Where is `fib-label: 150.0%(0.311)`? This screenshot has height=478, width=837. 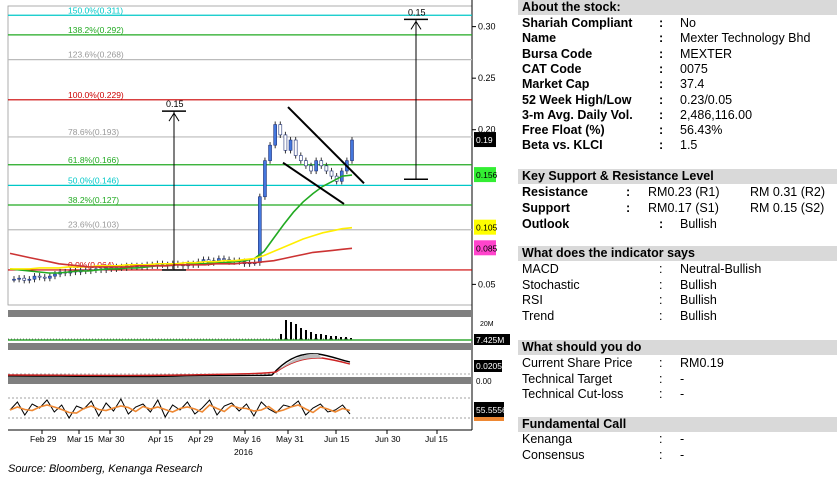 fib-label: 150.0%(0.311) is located at coordinates (95, 10).